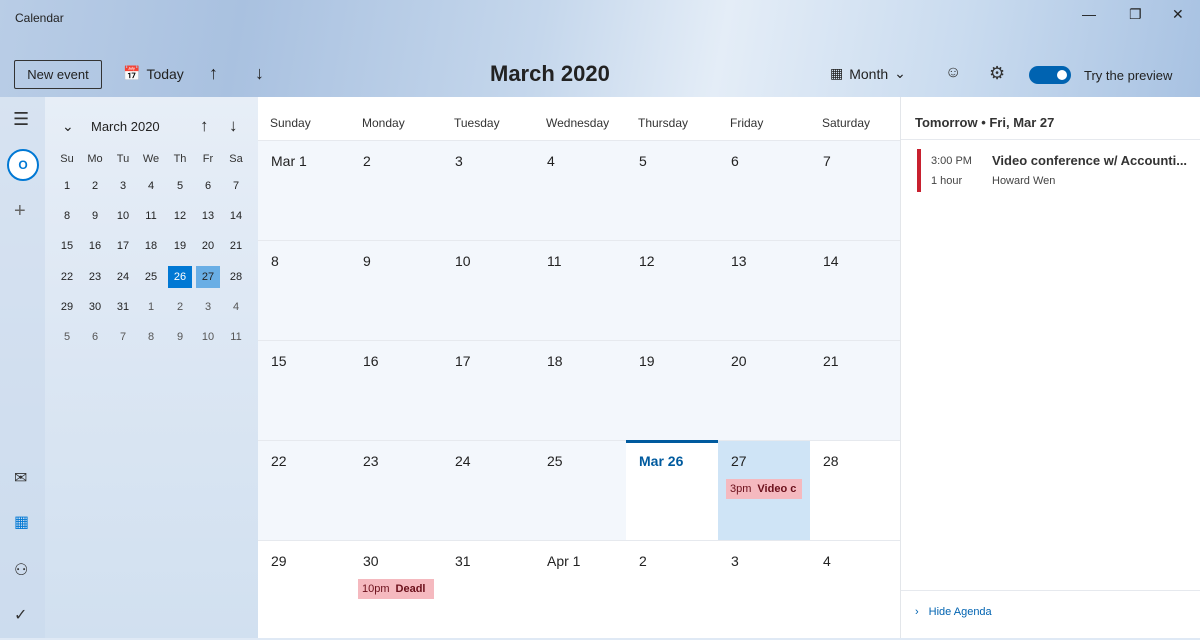  What do you see at coordinates (259, 73) in the screenshot?
I see `next-arrow-icon: ↓` at bounding box center [259, 73].